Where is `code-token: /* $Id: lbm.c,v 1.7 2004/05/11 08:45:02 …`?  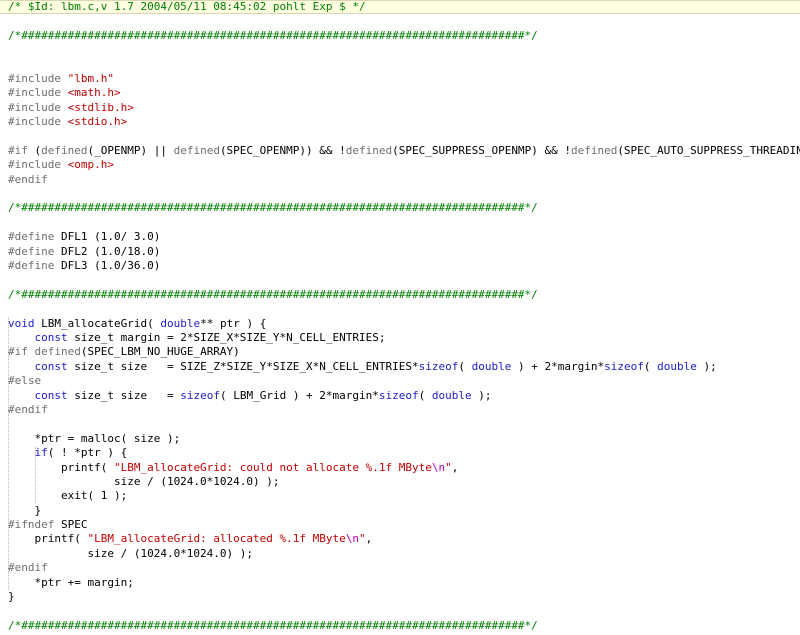 code-token: /* $Id: lbm.c,v 1.7 2004/05/11 08:45:02 … is located at coordinates (187, 6).